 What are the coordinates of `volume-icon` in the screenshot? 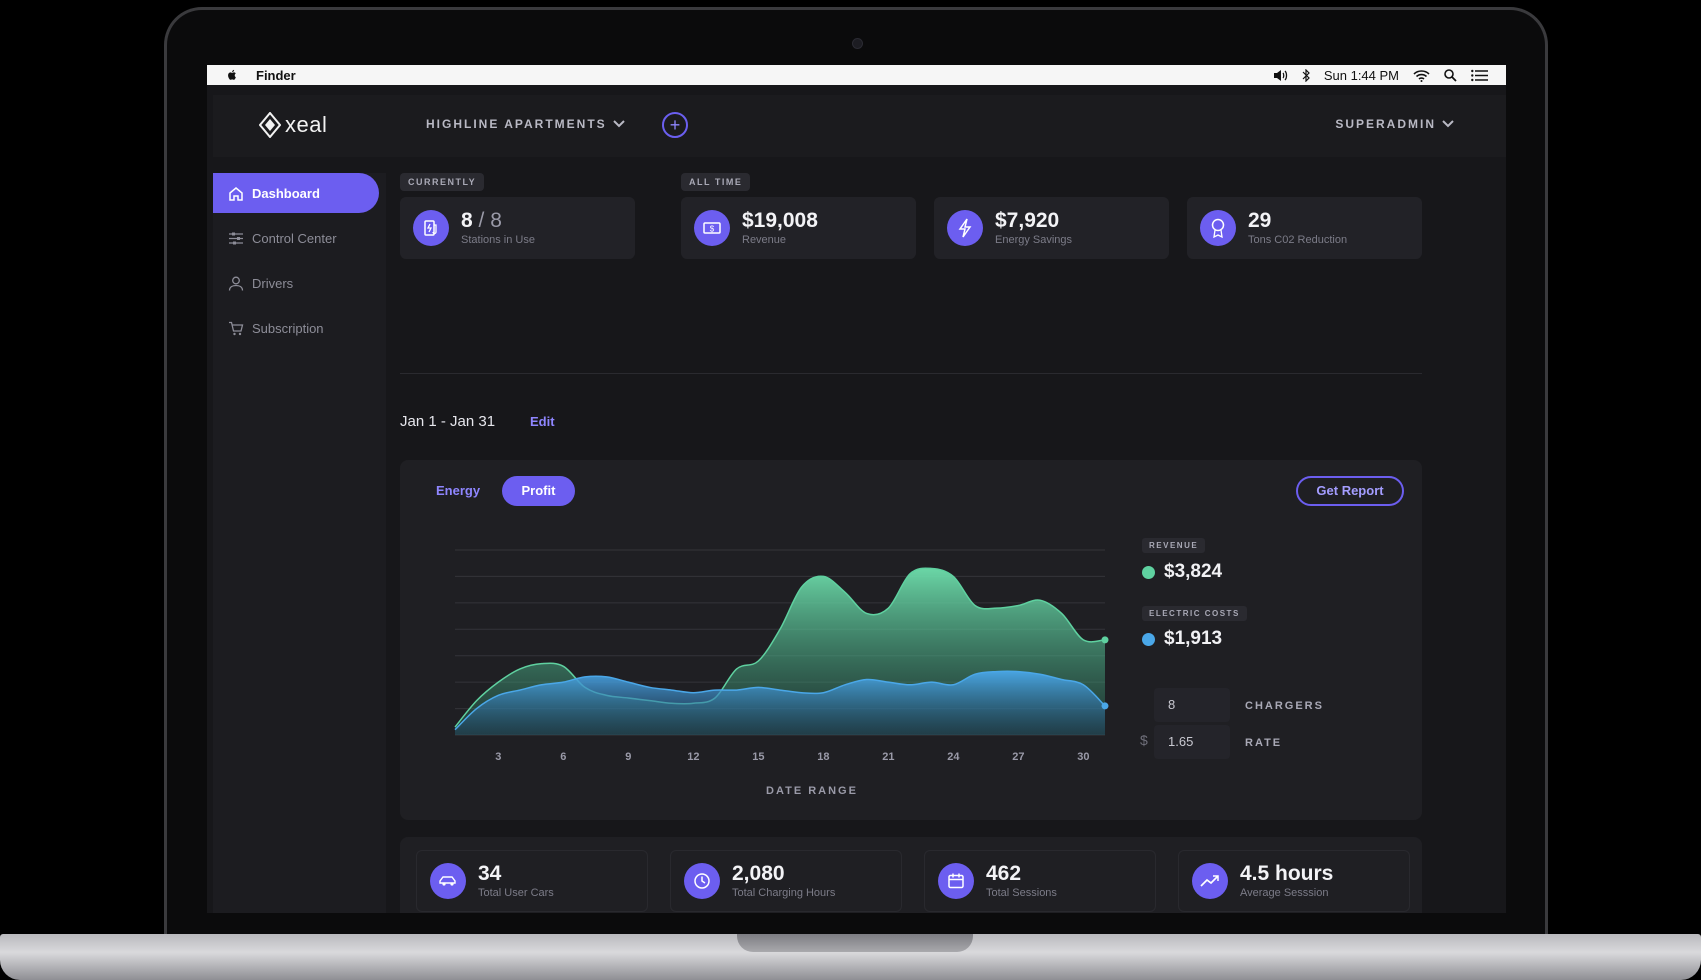 It's located at (1280, 75).